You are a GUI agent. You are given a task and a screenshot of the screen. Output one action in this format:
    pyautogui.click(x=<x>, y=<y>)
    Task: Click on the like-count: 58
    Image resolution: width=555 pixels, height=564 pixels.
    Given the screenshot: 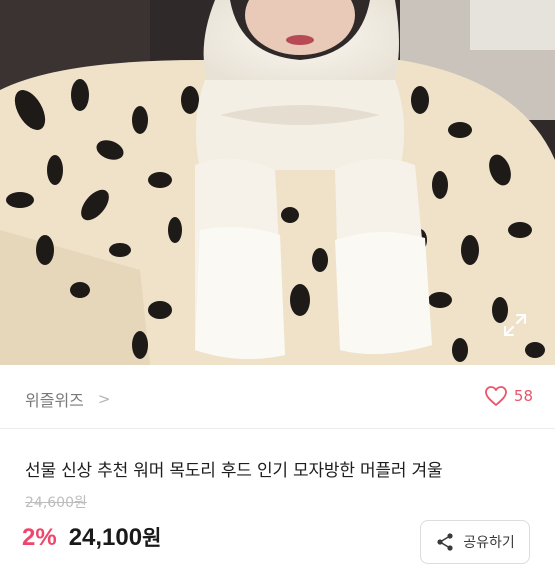 What is the action you would take?
    pyautogui.click(x=523, y=396)
    